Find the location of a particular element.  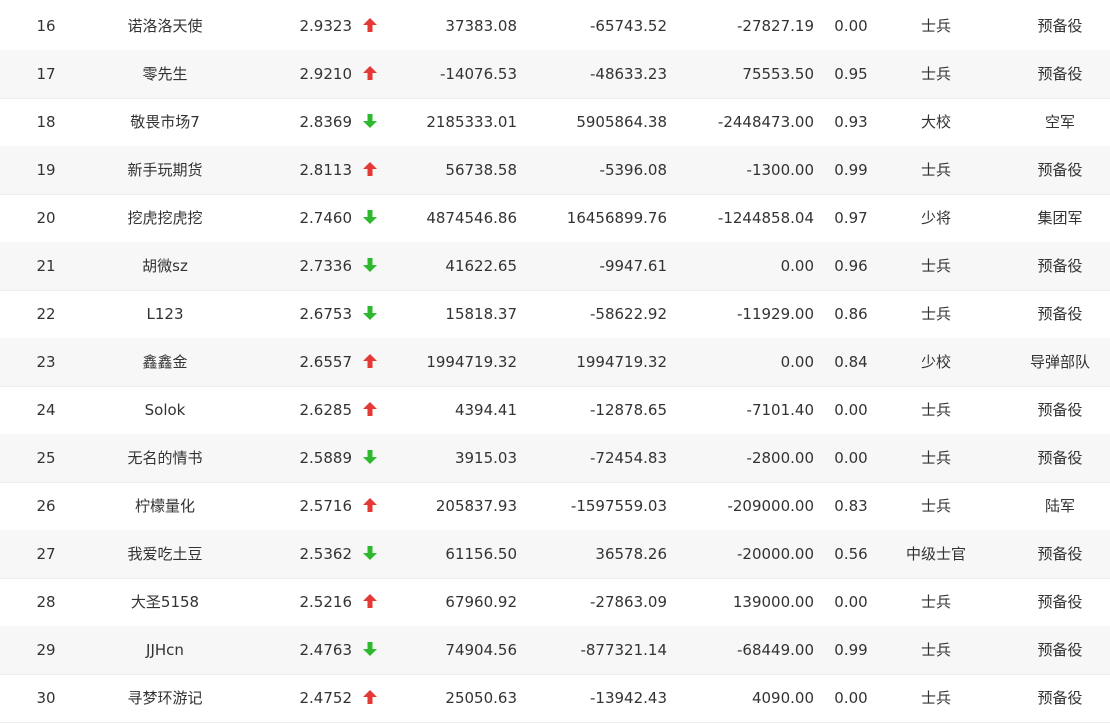

score-cell: 2.5216 is located at coordinates (326, 602).